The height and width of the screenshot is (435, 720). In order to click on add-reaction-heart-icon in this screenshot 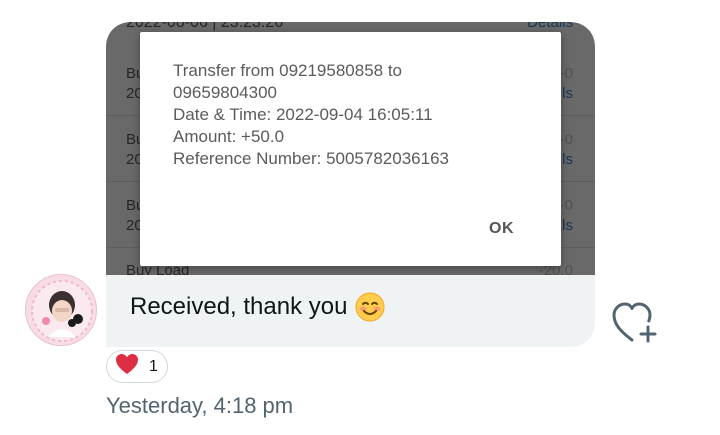, I will do `click(636, 323)`.